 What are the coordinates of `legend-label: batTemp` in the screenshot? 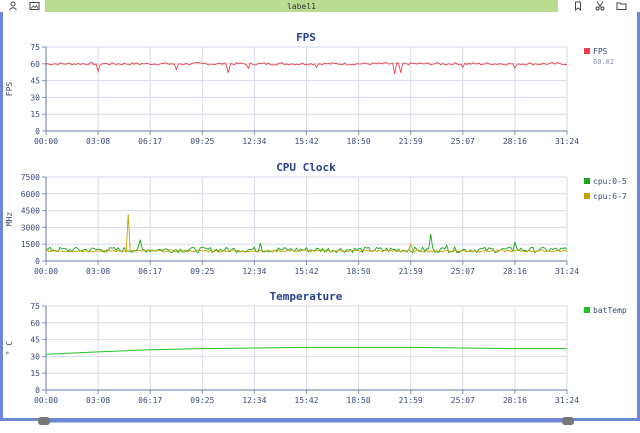 It's located at (610, 310).